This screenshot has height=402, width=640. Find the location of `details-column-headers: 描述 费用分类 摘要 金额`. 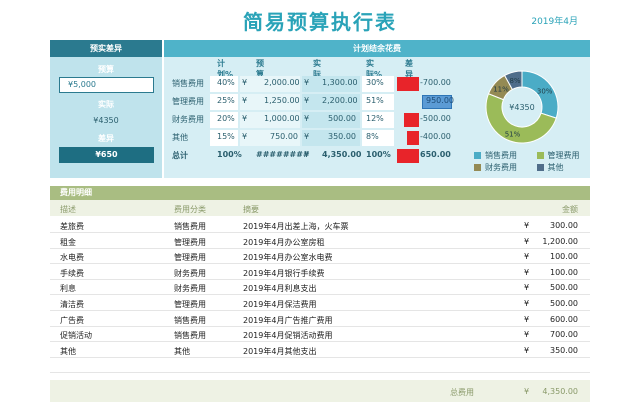

details-column-headers: 描述 费用分类 摘要 金额 is located at coordinates (320, 208).